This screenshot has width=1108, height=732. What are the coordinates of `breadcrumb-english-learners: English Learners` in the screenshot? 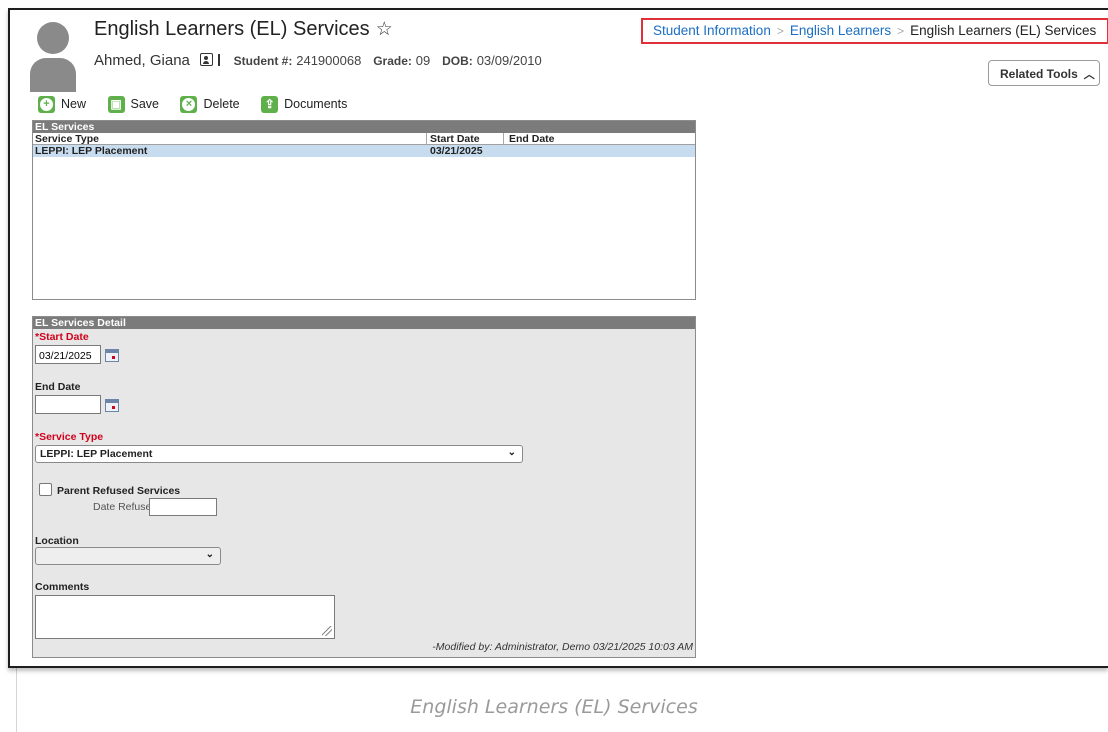 It's located at (840, 30).